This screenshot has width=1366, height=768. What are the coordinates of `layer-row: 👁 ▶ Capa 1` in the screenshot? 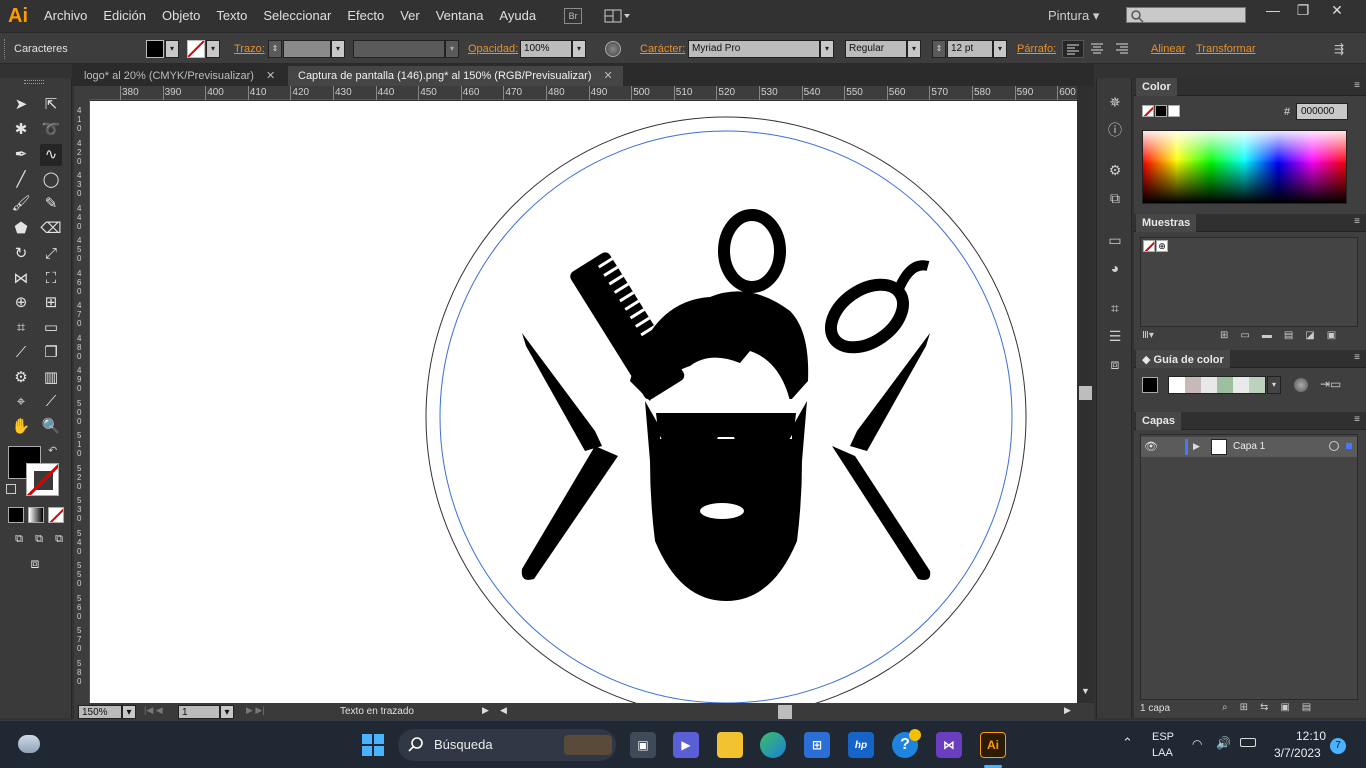 It's located at (1249, 447).